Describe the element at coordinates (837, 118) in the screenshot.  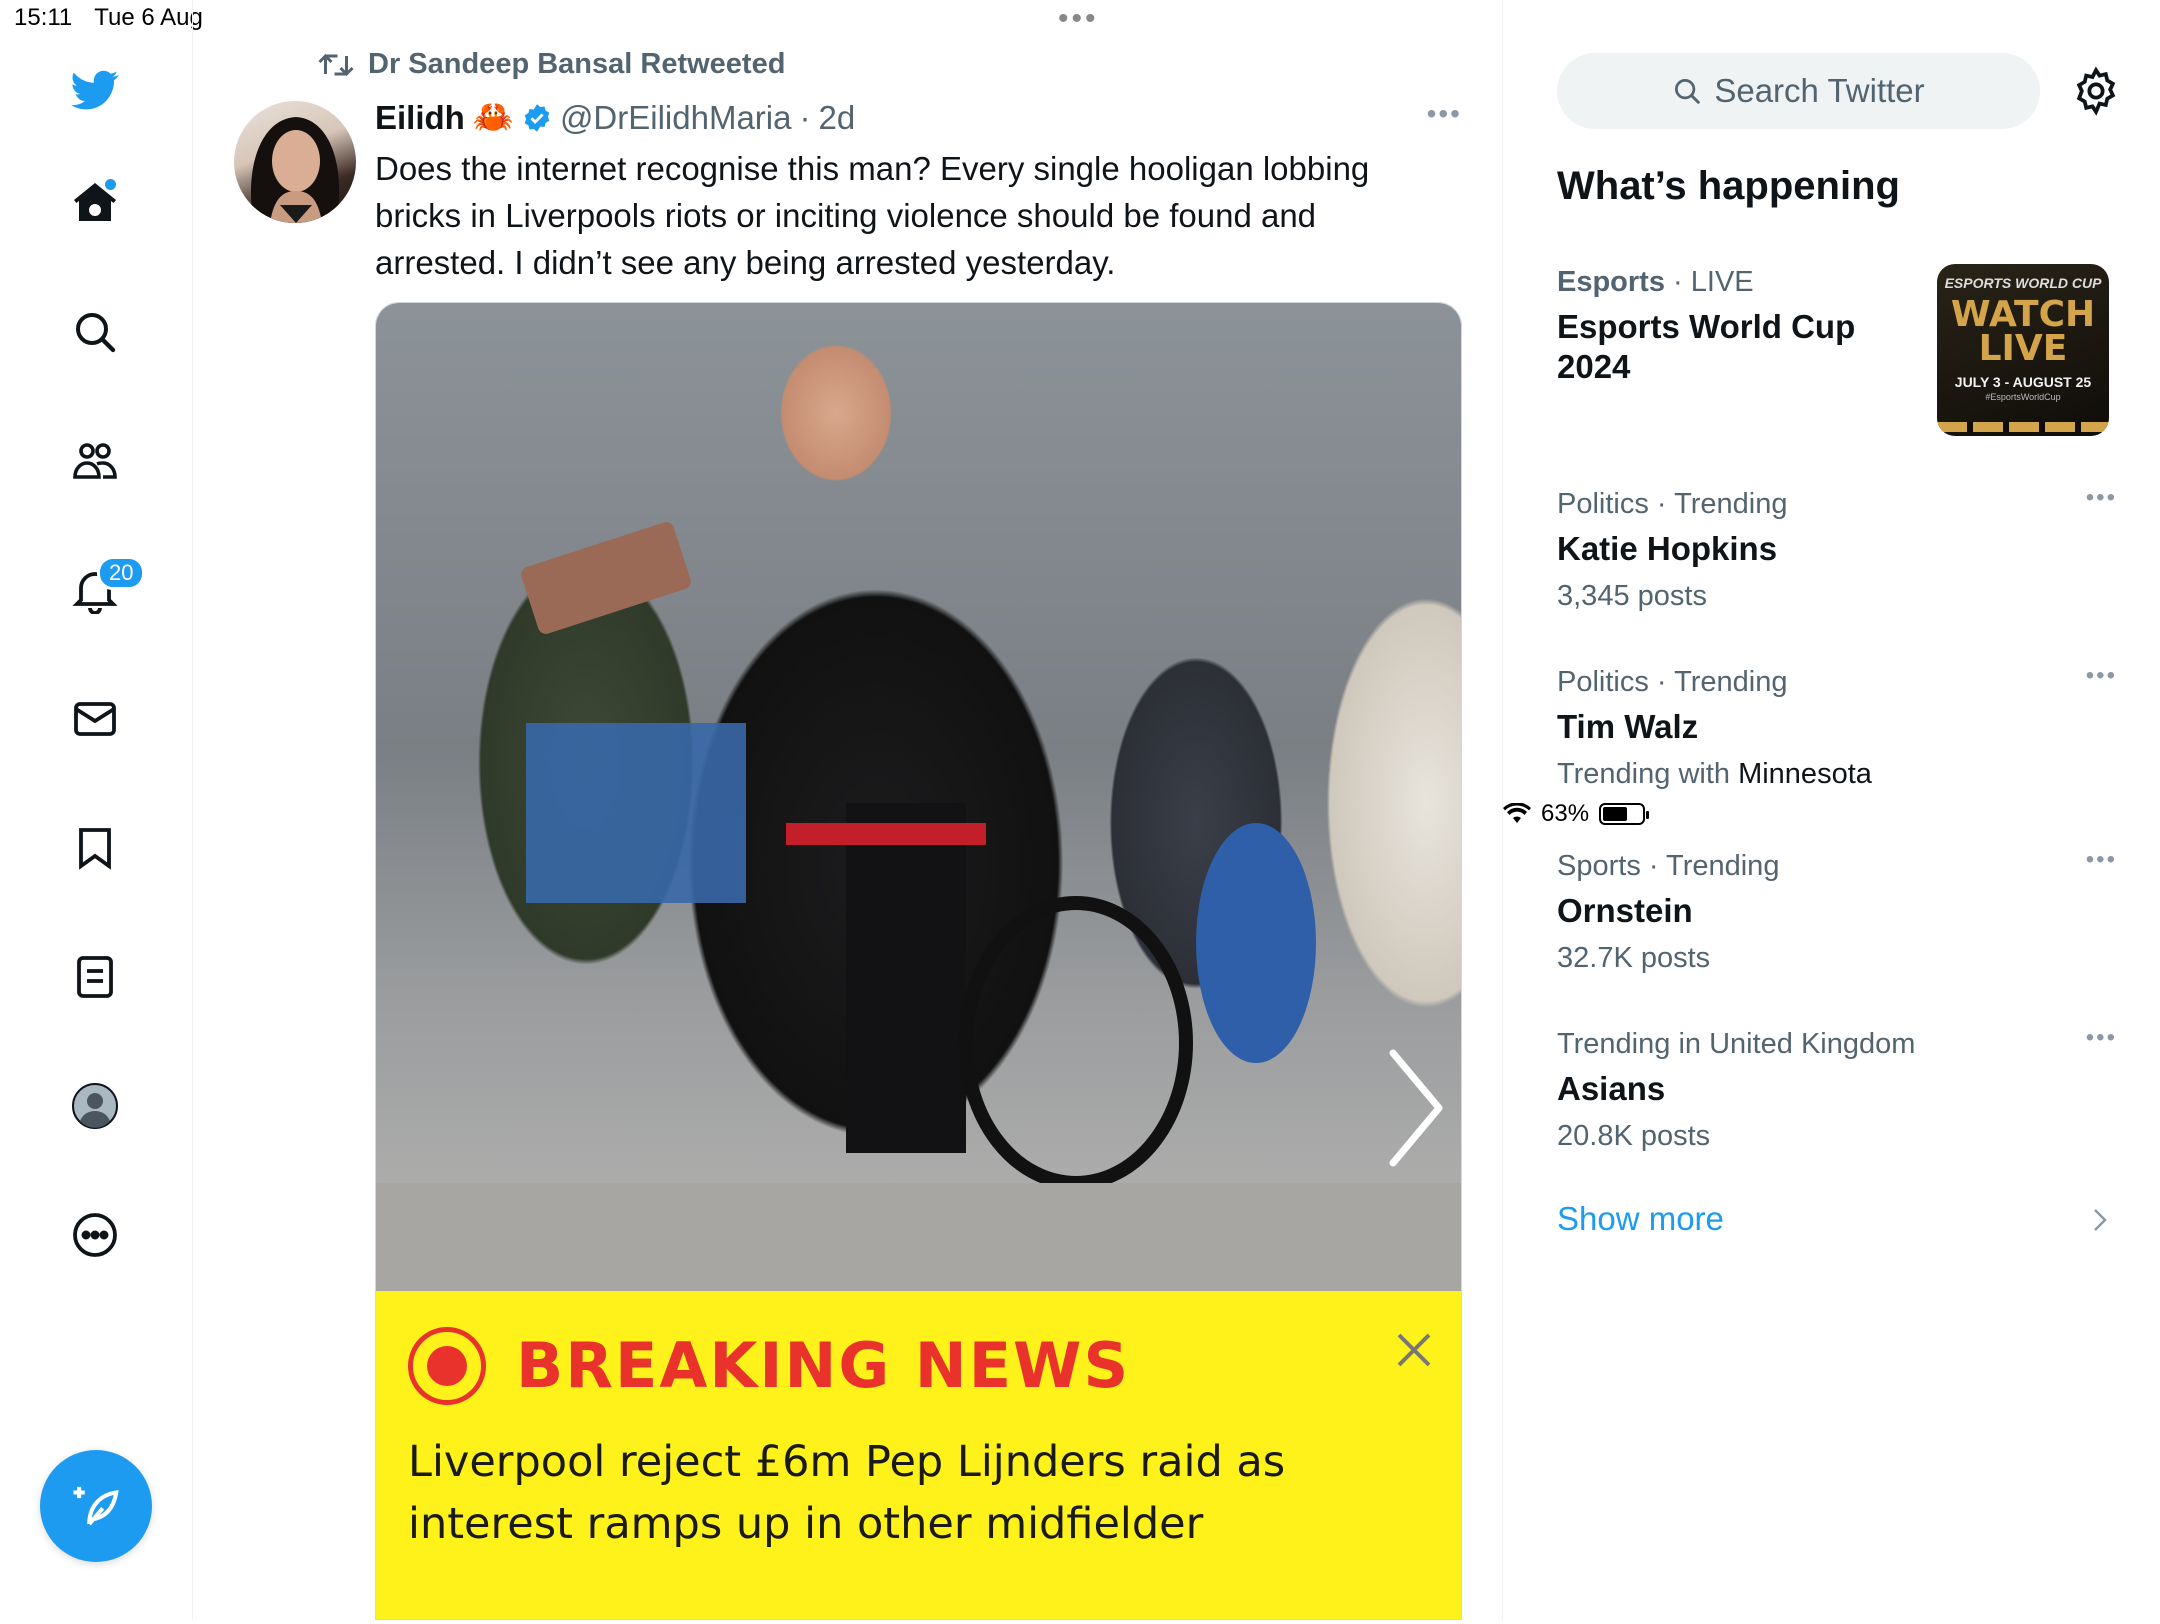
I see `tweet-time: 2d` at that location.